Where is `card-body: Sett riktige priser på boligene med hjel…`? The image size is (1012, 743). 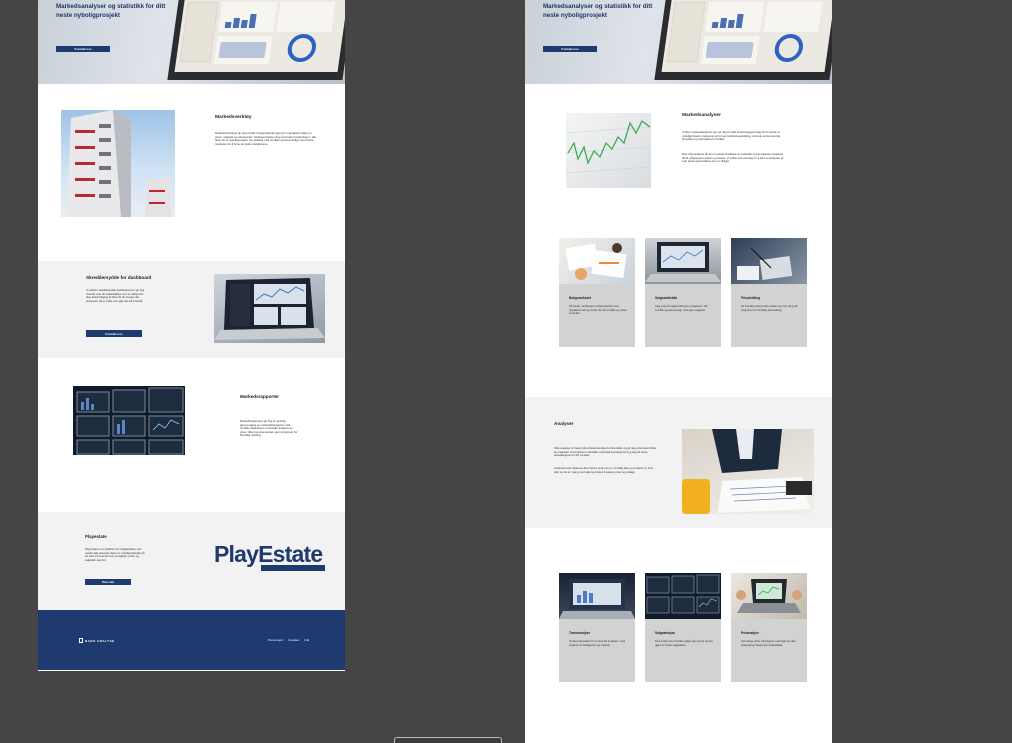 card-body: Sett riktige priser på boligene med hjel… is located at coordinates (768, 643).